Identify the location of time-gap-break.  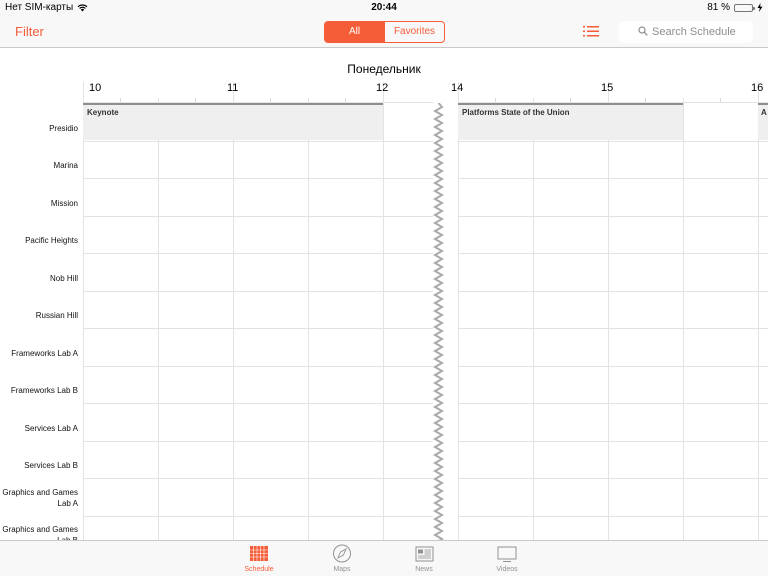
(438, 321).